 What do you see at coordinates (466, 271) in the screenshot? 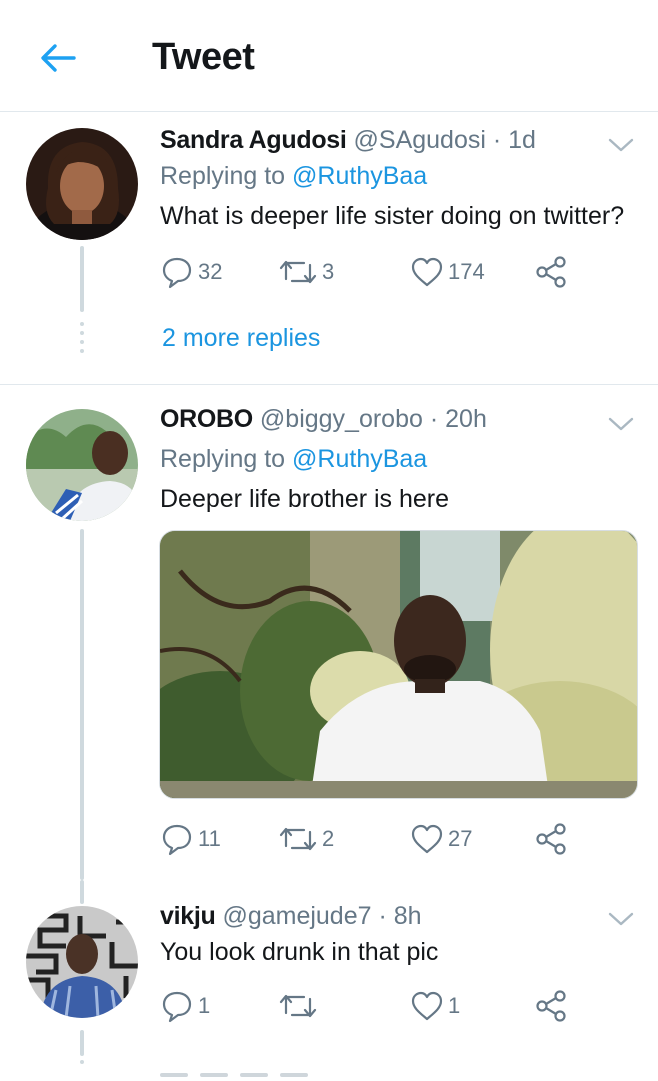
I see `like-count: 174` at bounding box center [466, 271].